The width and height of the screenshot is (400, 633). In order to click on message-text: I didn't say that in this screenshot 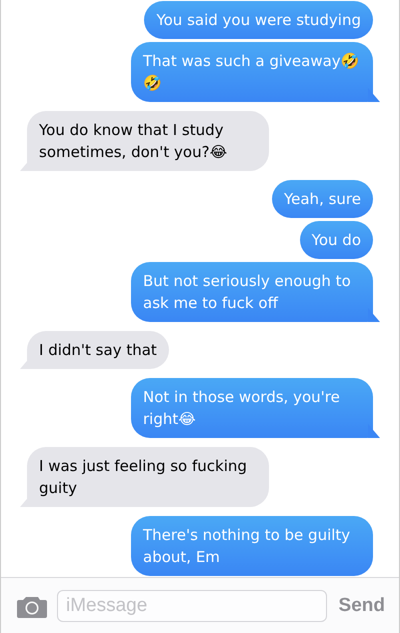, I will do `click(98, 350)`.